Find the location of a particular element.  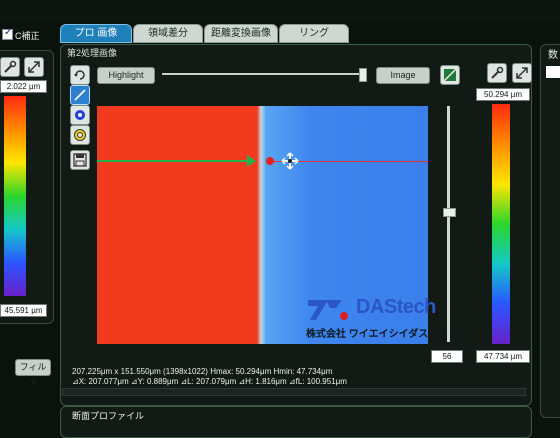

right-expand-icon is located at coordinates (522, 73).